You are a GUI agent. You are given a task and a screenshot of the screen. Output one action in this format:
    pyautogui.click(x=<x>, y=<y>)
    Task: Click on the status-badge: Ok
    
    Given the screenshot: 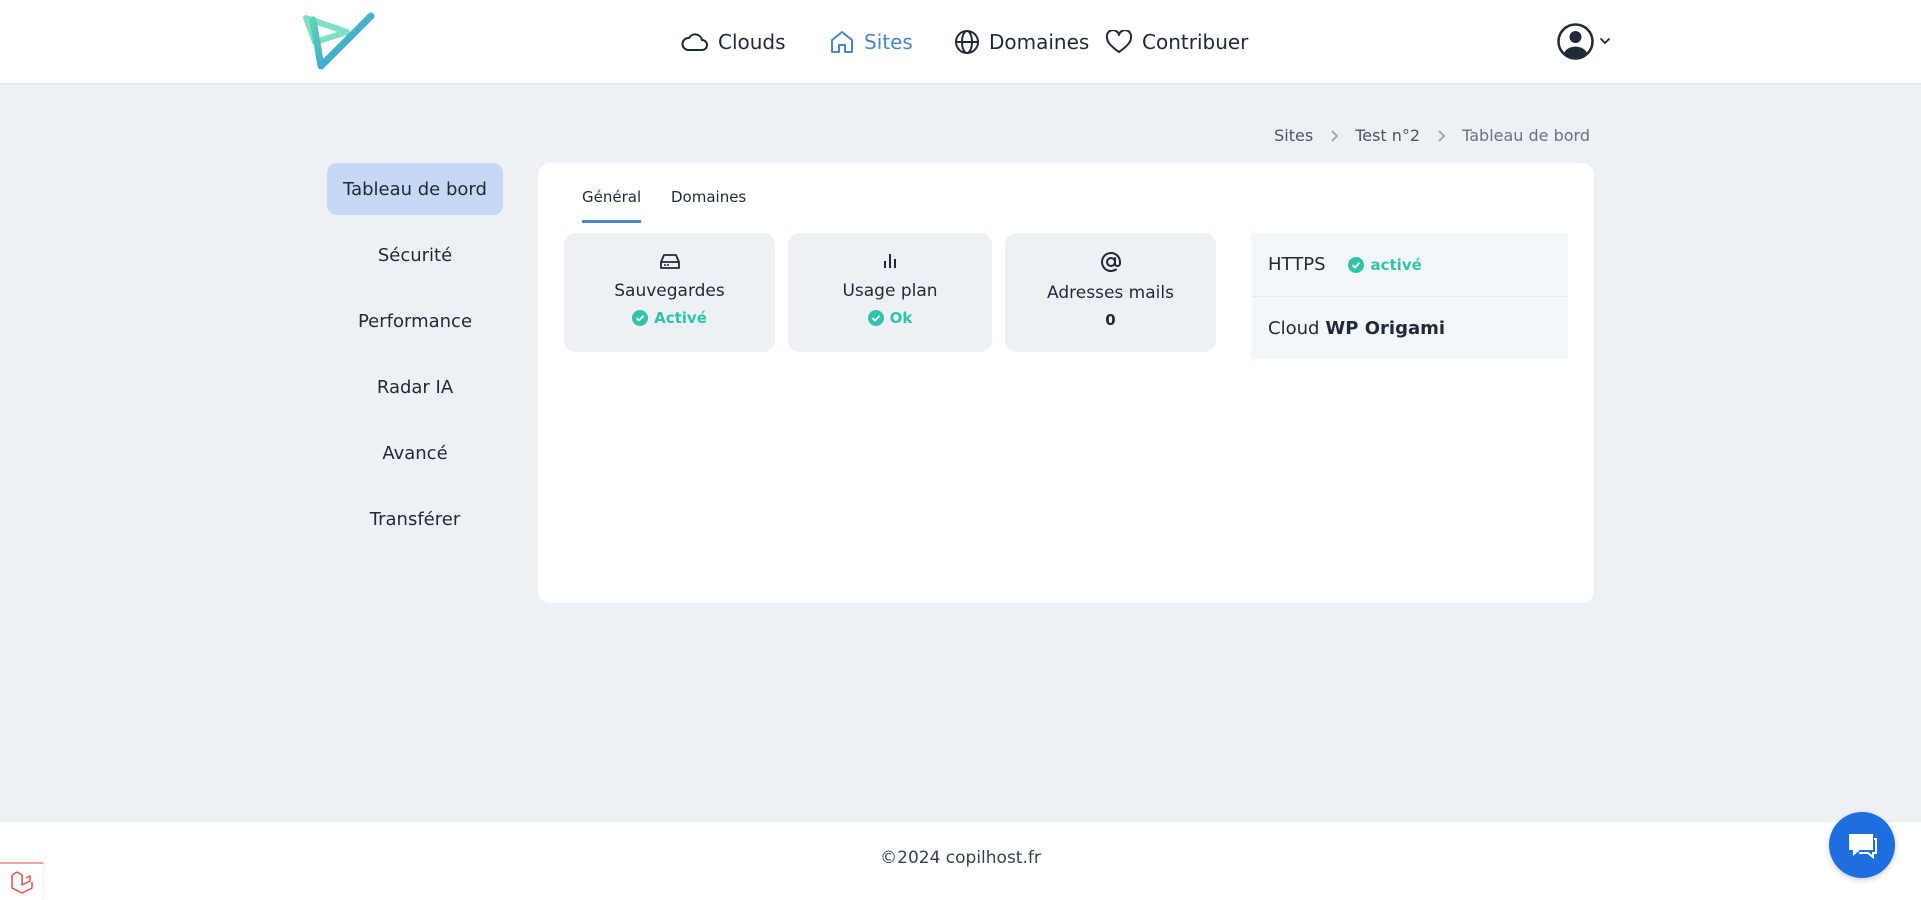 What is the action you would take?
    pyautogui.click(x=890, y=318)
    